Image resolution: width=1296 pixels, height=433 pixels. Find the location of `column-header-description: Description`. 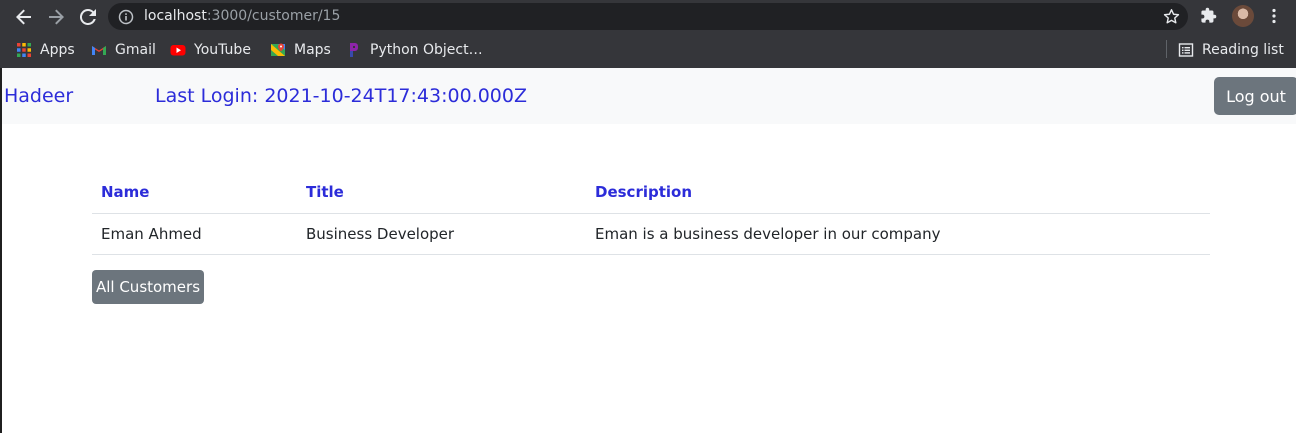

column-header-description: Description is located at coordinates (898, 192).